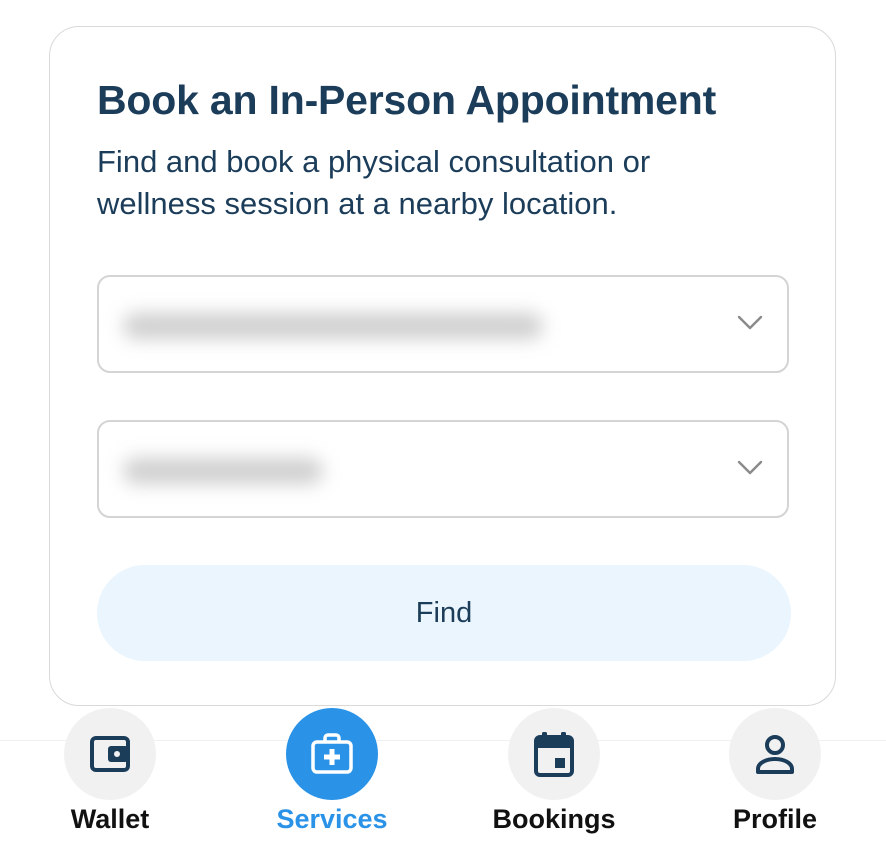  I want to click on nav-item-wallet: Wallet, so click(110, 778).